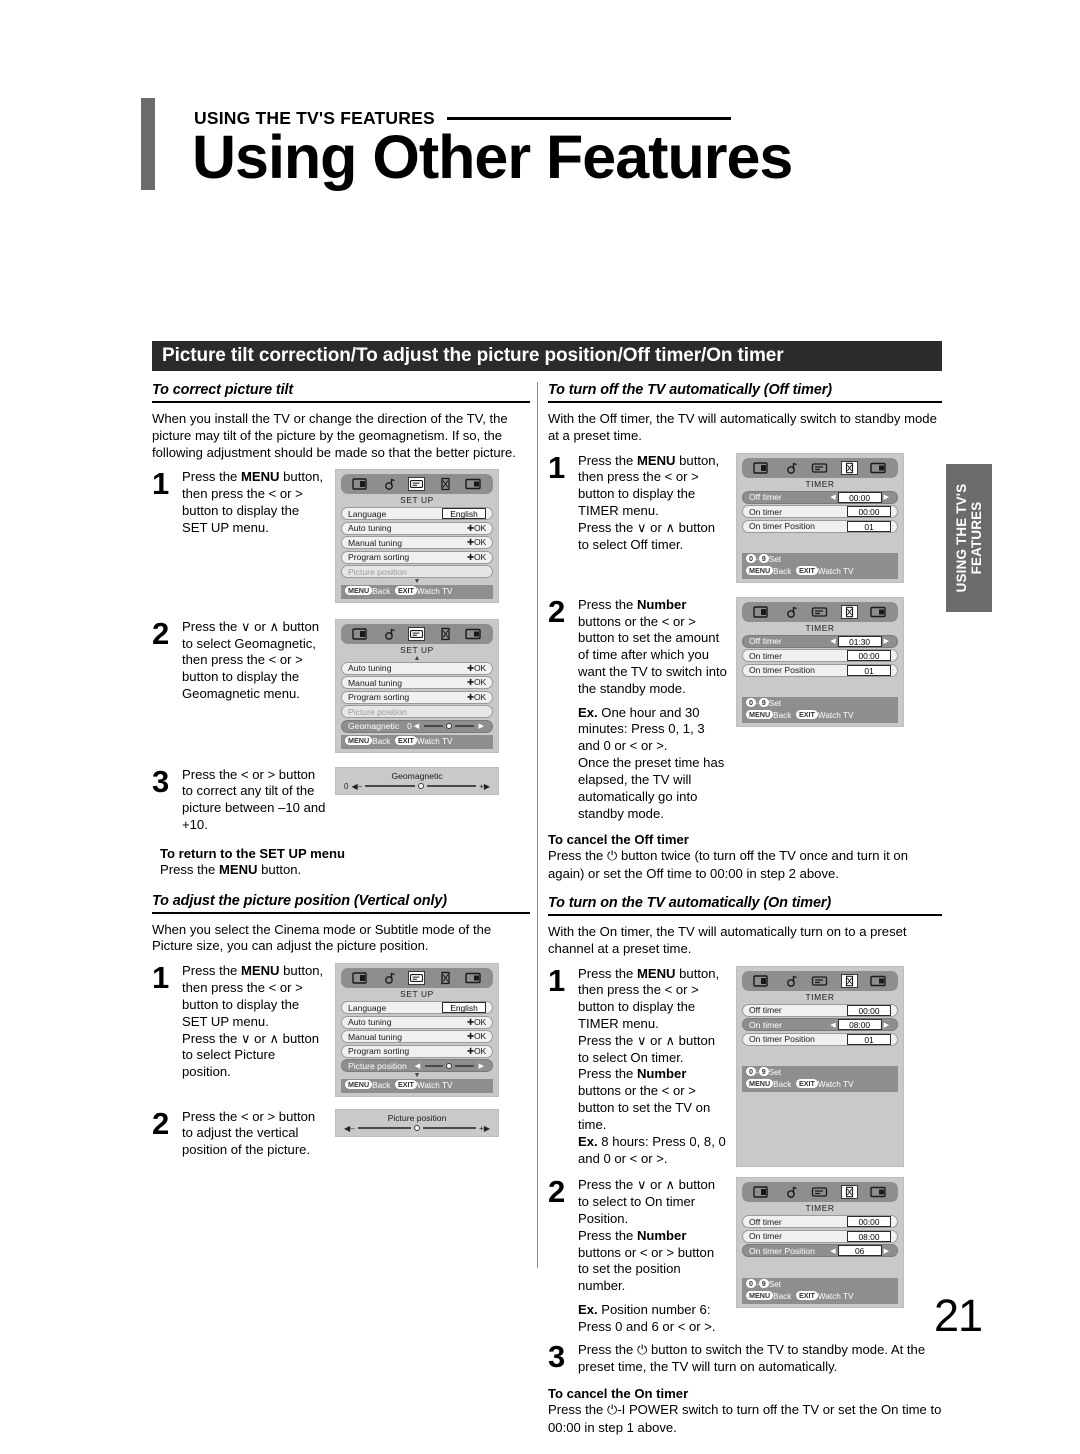 This screenshot has width=1080, height=1454. I want to click on heading-cancel-on-timer: To cancel the On timer, so click(618, 1394).